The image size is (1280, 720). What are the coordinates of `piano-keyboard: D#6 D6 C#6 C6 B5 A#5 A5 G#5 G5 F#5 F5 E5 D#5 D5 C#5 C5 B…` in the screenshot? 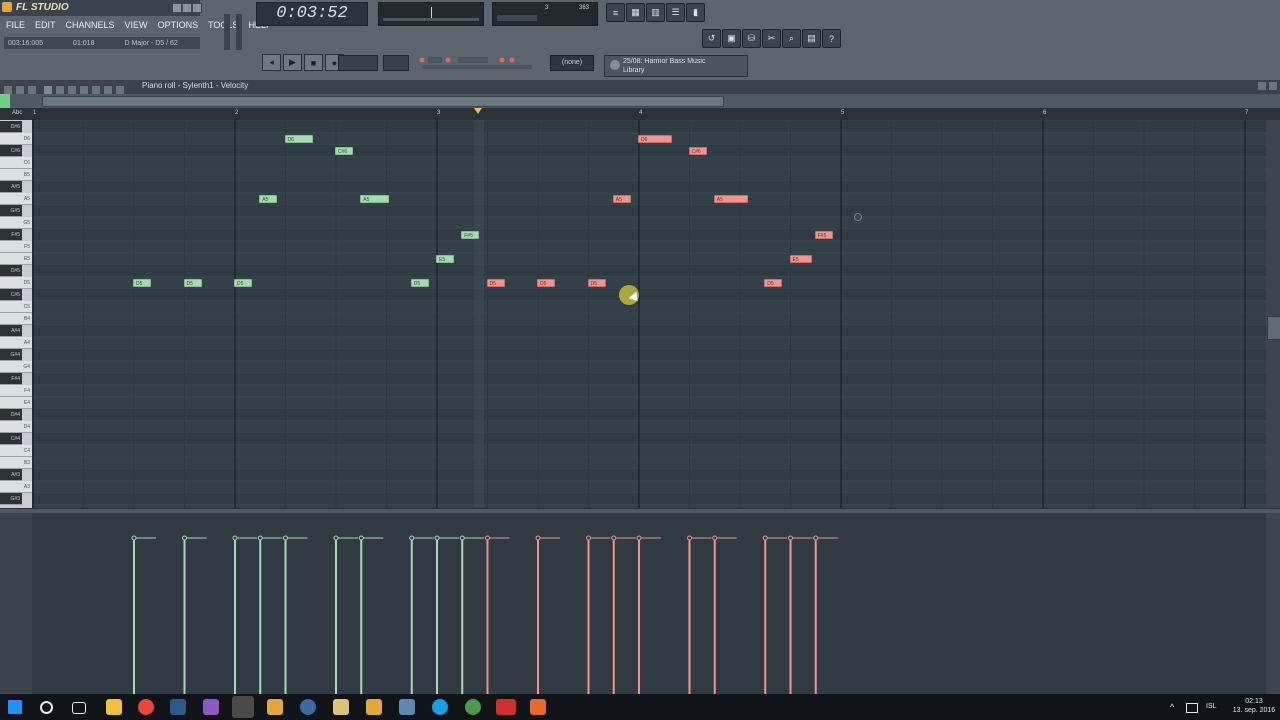 It's located at (16, 314).